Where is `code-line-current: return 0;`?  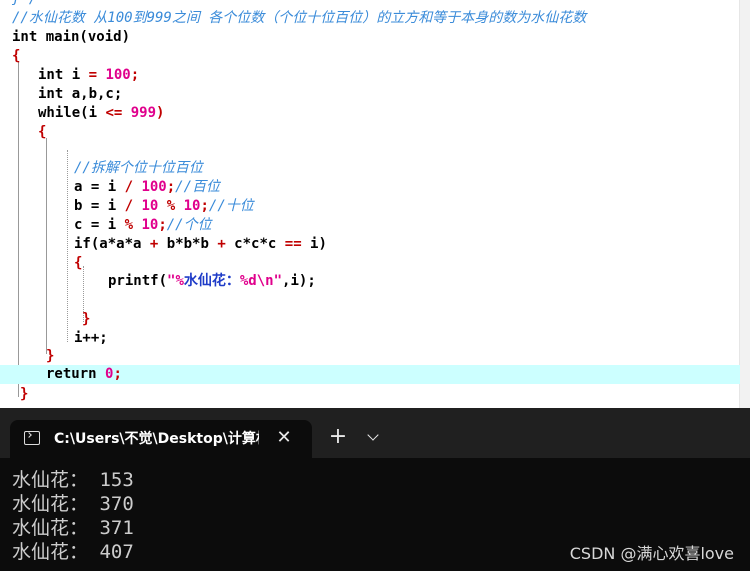
code-line-current: return 0; is located at coordinates (370, 374).